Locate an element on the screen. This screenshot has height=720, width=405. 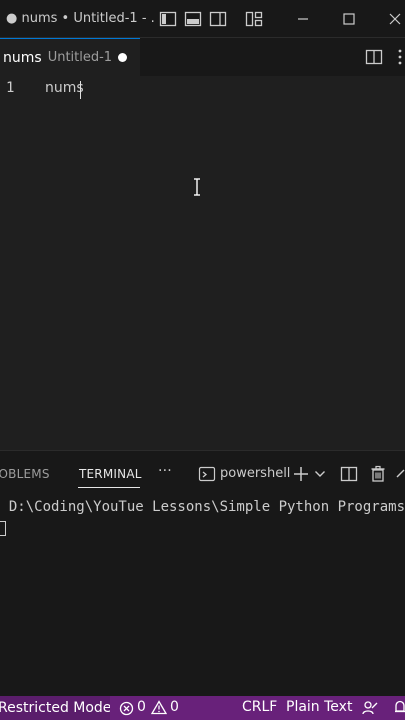
chevron-down-icon is located at coordinates (320, 474).